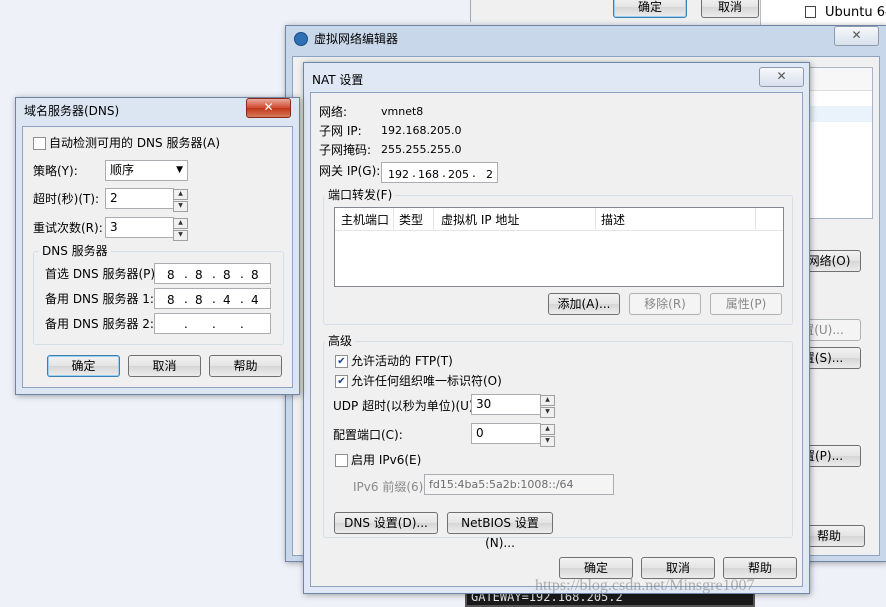  I want to click on allow-ftp-checkbox: ✔, so click(341, 361).